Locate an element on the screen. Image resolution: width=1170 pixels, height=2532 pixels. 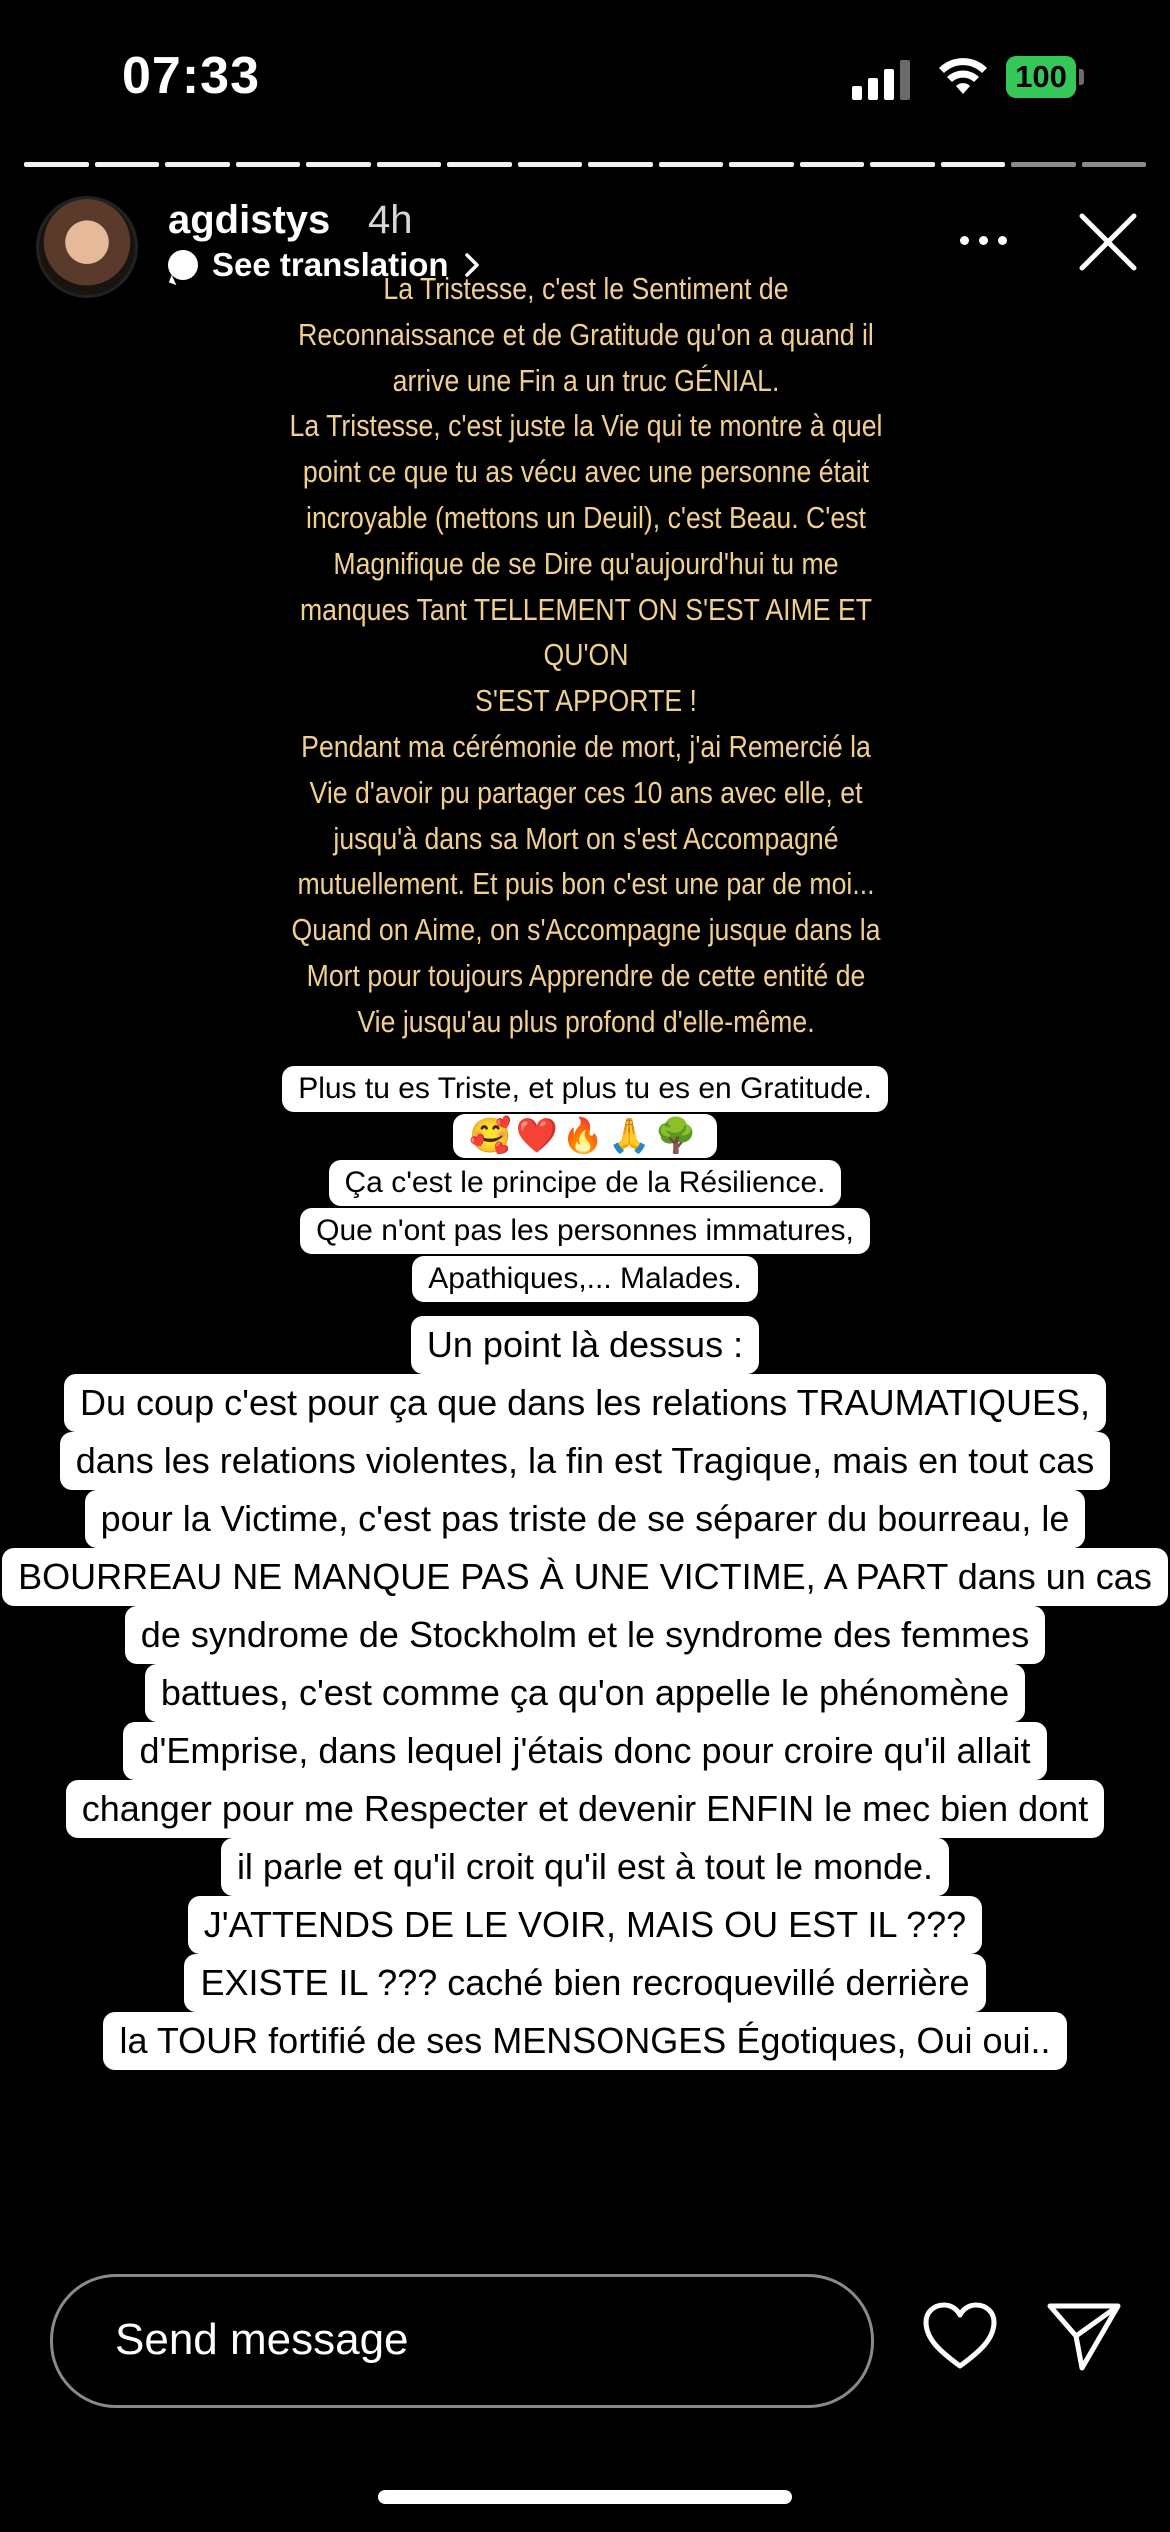
status-bar: 07:33 100 is located at coordinates (585, 75).